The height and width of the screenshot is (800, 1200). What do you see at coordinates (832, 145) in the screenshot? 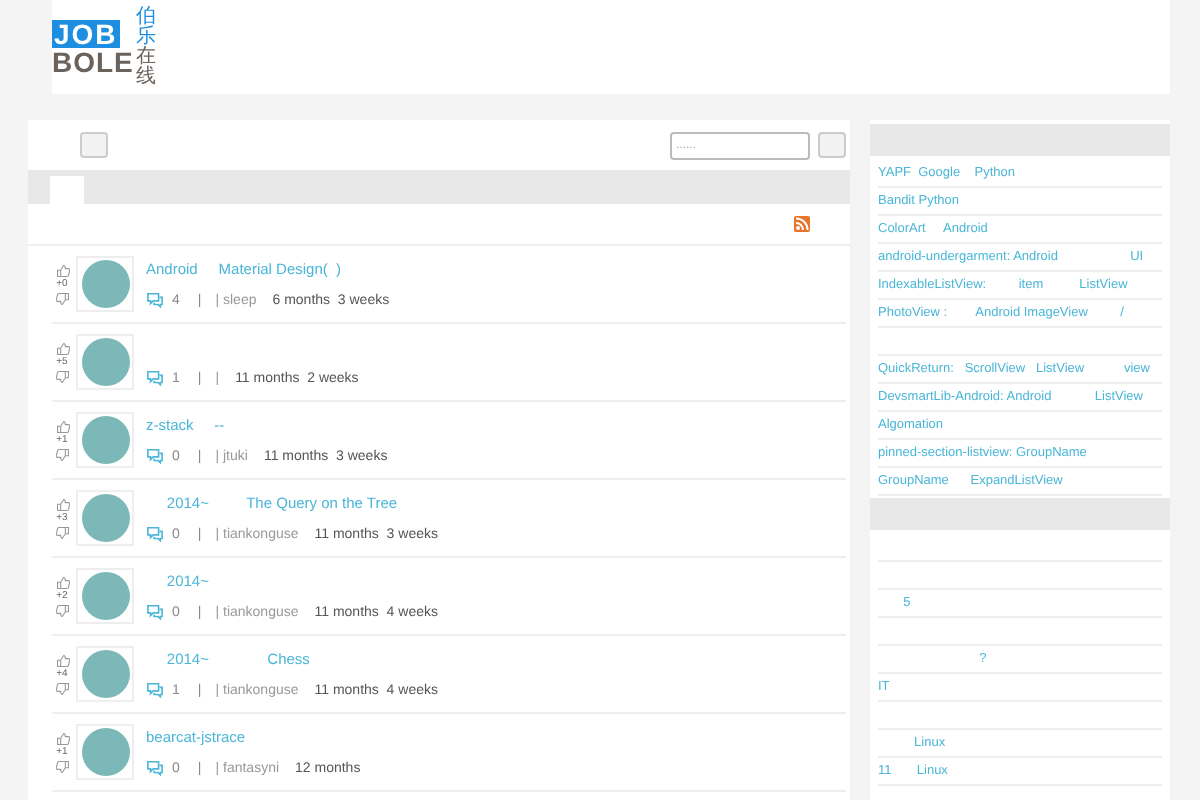
I see `search-button` at bounding box center [832, 145].